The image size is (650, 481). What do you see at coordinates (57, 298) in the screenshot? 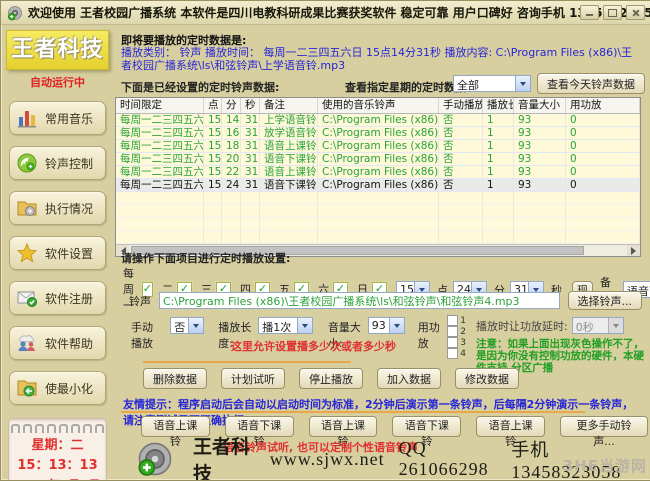
I see `sidebar-item: 软件注册` at bounding box center [57, 298].